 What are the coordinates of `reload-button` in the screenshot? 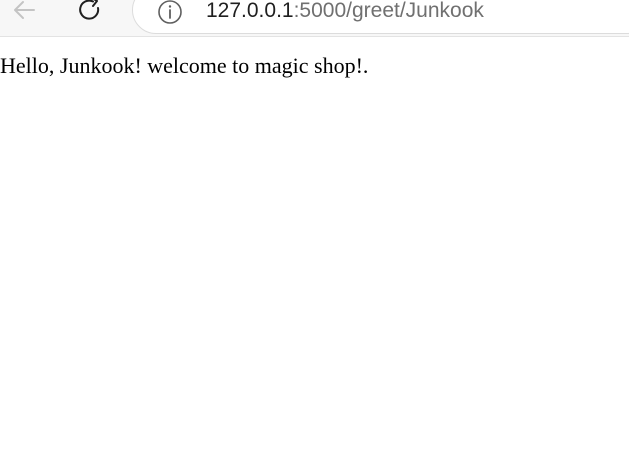 It's located at (90, 14).